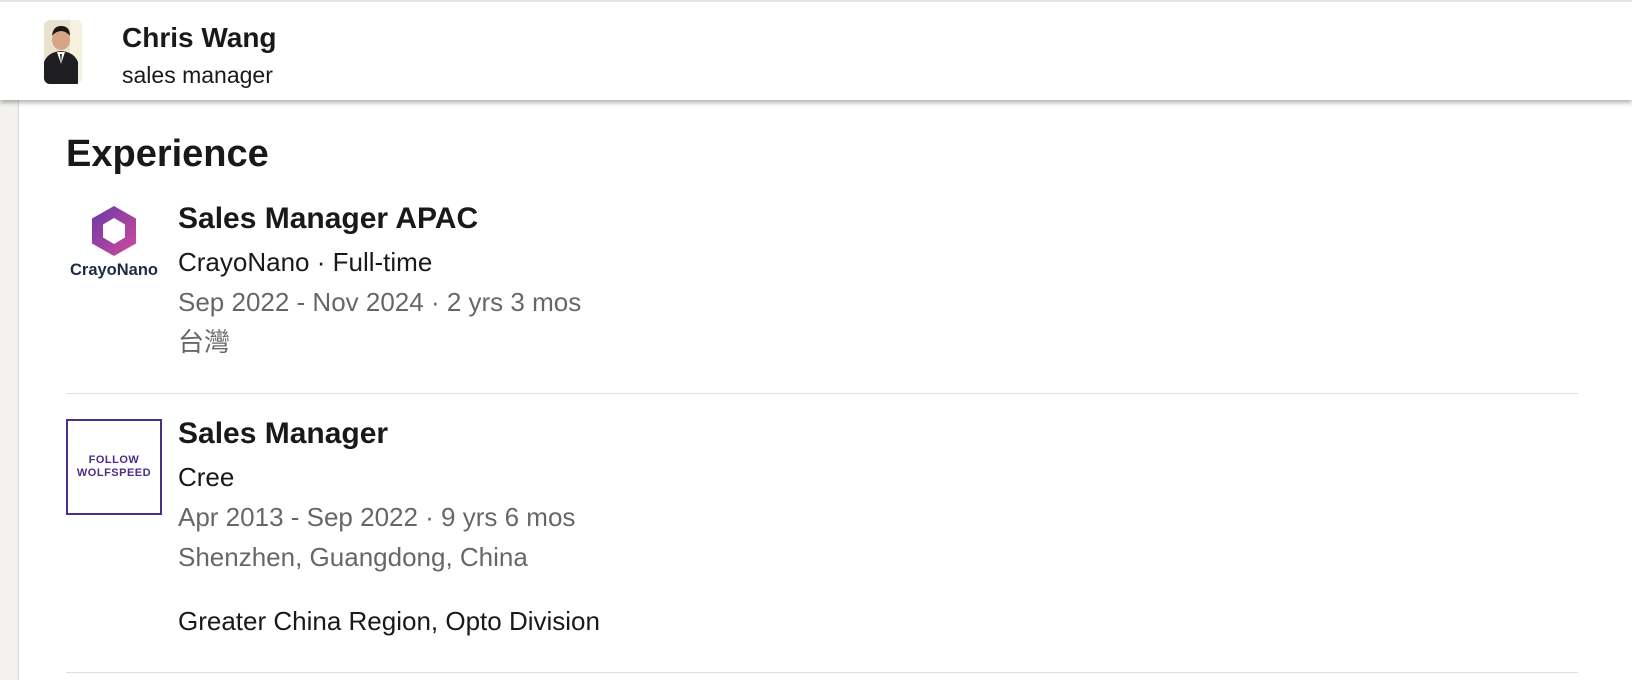  What do you see at coordinates (389, 436) in the screenshot?
I see `job-title: Sales Manager` at bounding box center [389, 436].